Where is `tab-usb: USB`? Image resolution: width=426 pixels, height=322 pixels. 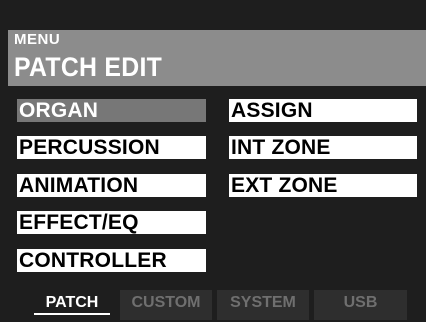 tab-usb: USB is located at coordinates (360, 305).